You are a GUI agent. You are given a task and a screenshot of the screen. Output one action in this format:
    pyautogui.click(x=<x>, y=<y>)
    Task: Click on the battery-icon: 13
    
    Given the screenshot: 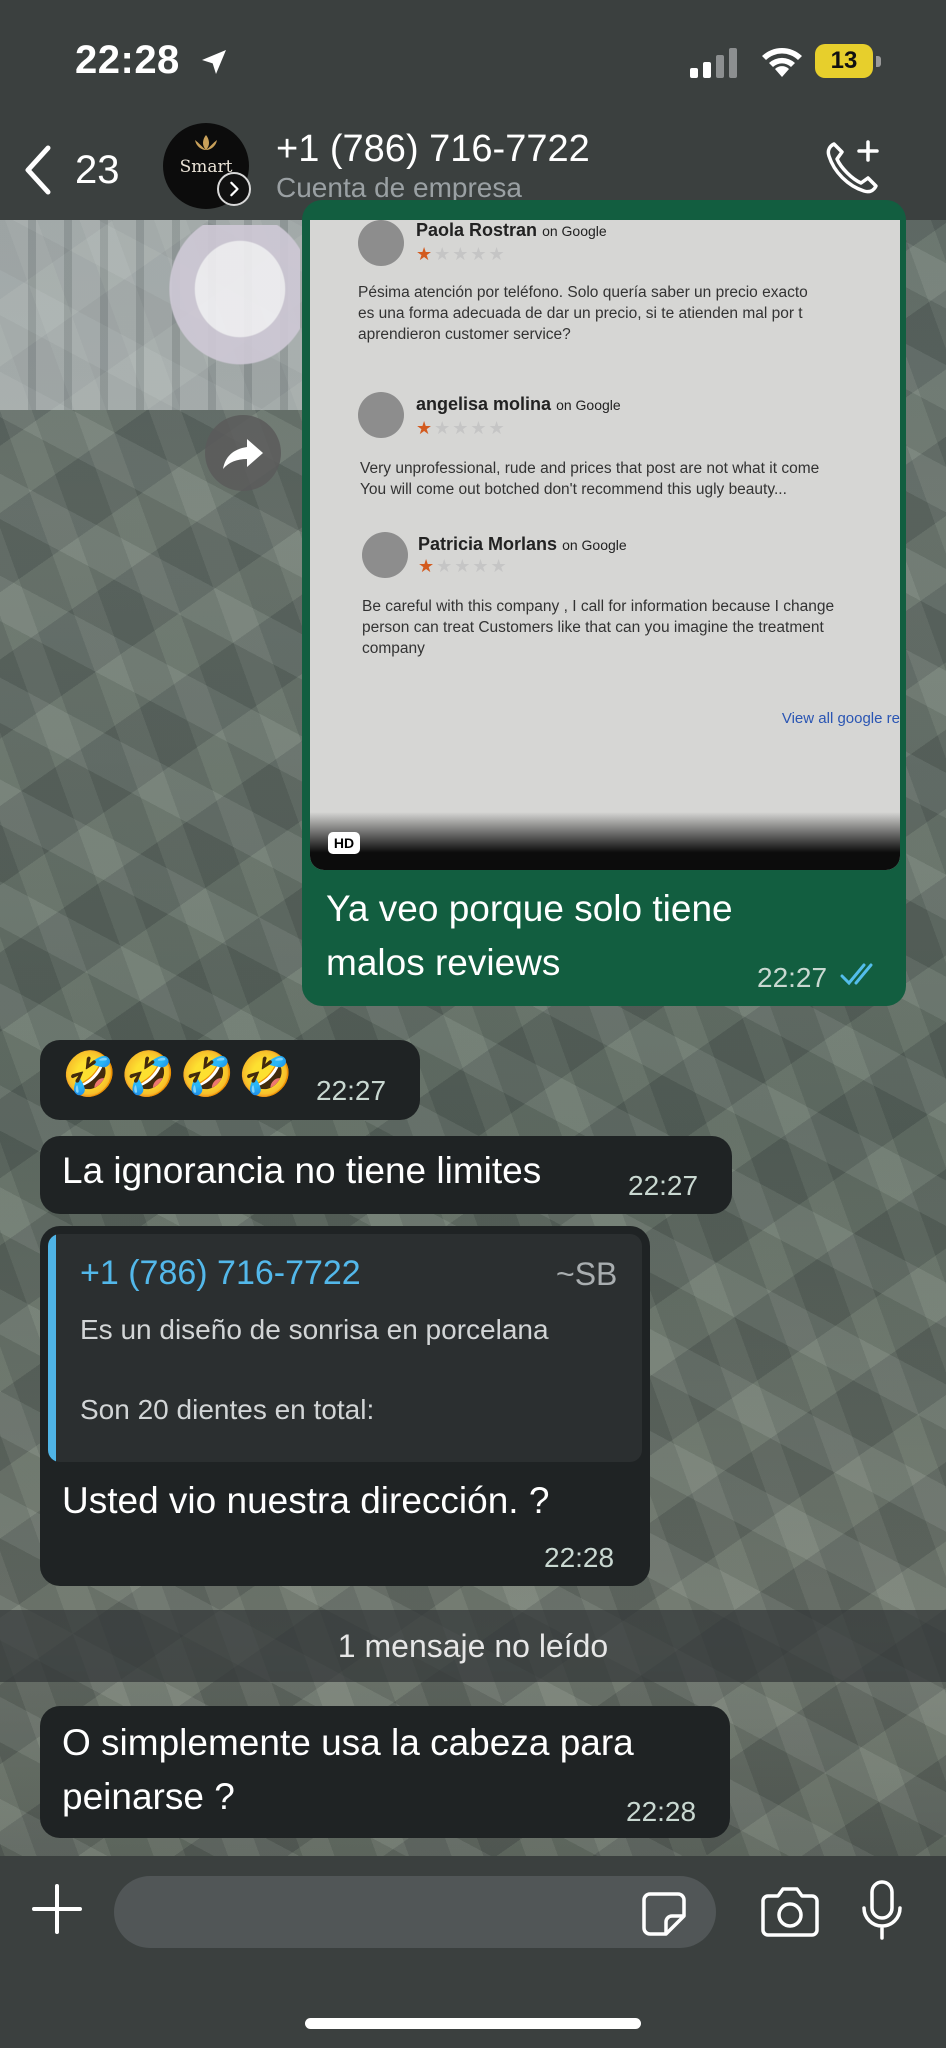 What is the action you would take?
    pyautogui.click(x=848, y=62)
    